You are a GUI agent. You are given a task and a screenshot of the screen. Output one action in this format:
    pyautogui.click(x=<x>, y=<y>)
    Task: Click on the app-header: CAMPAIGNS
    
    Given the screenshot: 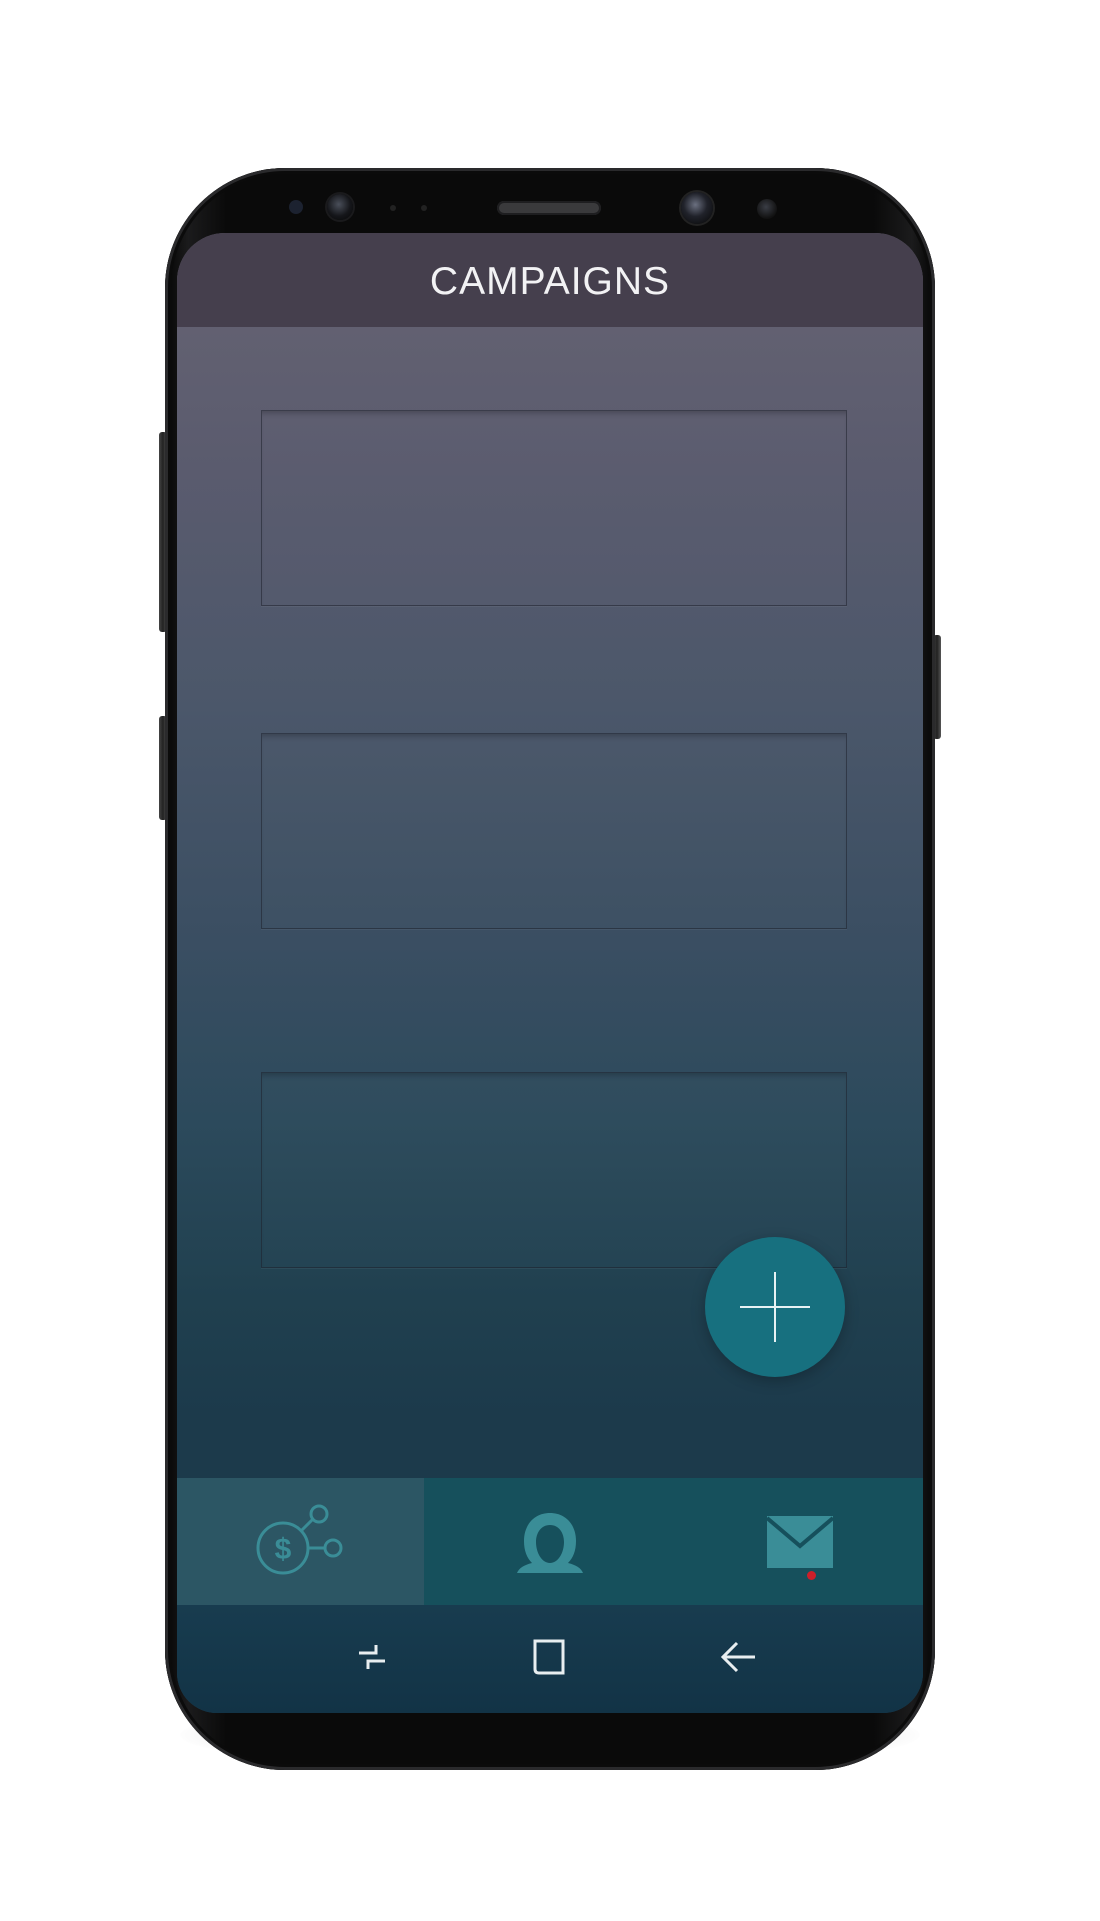 What is the action you would take?
    pyautogui.click(x=550, y=280)
    